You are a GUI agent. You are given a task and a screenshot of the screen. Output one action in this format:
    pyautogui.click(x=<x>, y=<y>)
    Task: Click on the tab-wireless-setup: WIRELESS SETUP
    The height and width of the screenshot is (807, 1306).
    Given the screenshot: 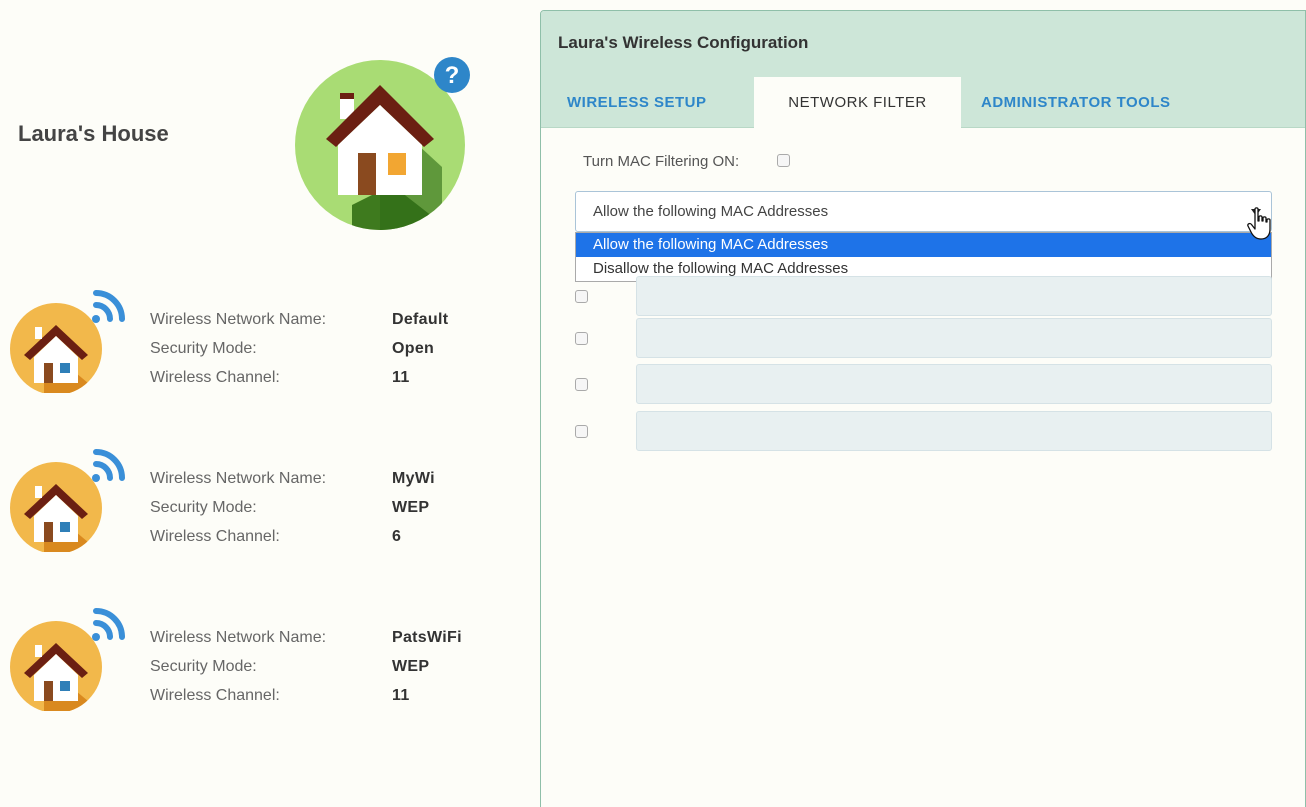 What is the action you would take?
    pyautogui.click(x=637, y=102)
    